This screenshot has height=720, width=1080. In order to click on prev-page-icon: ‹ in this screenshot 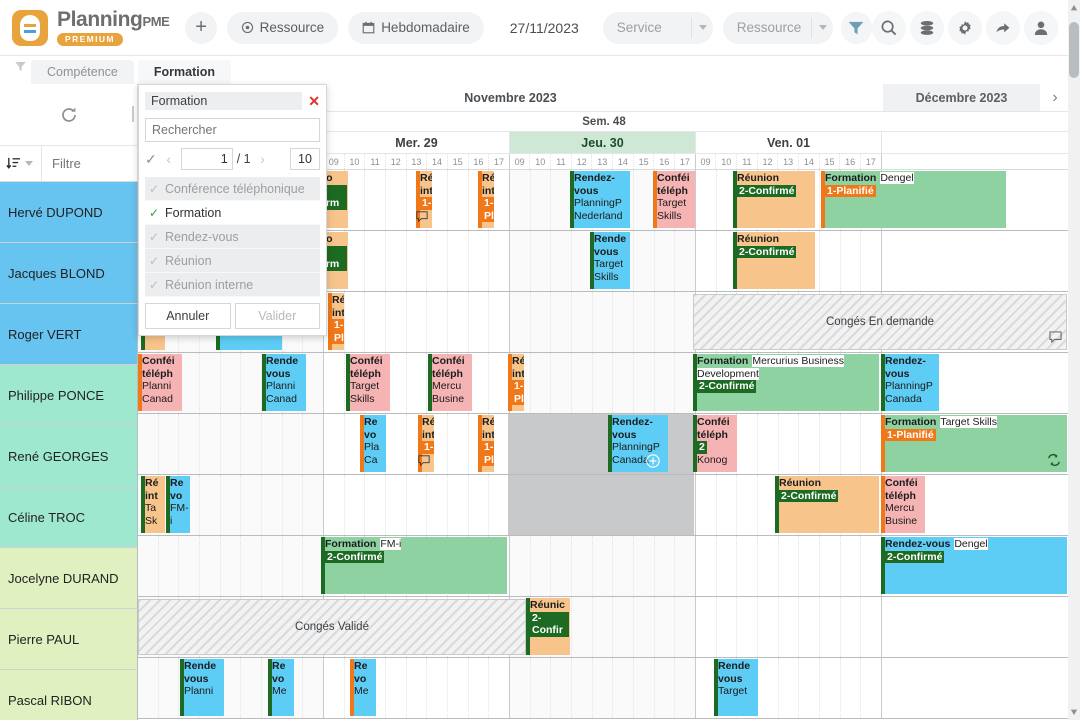, I will do `click(169, 159)`.